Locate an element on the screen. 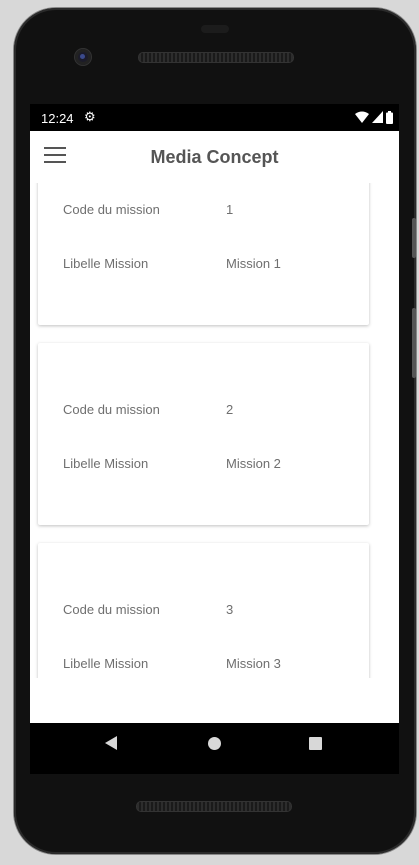 Image resolution: width=419 pixels, height=865 pixels. signal-icon is located at coordinates (377, 117).